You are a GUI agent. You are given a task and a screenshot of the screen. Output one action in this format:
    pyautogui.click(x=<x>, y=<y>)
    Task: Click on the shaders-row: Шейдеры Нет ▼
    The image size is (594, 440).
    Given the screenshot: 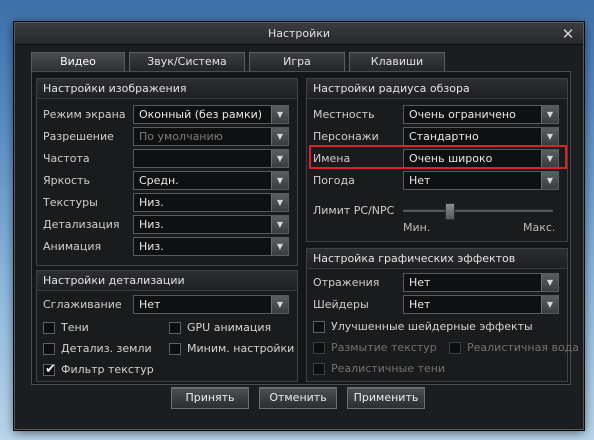 What is the action you would take?
    pyautogui.click(x=437, y=305)
    